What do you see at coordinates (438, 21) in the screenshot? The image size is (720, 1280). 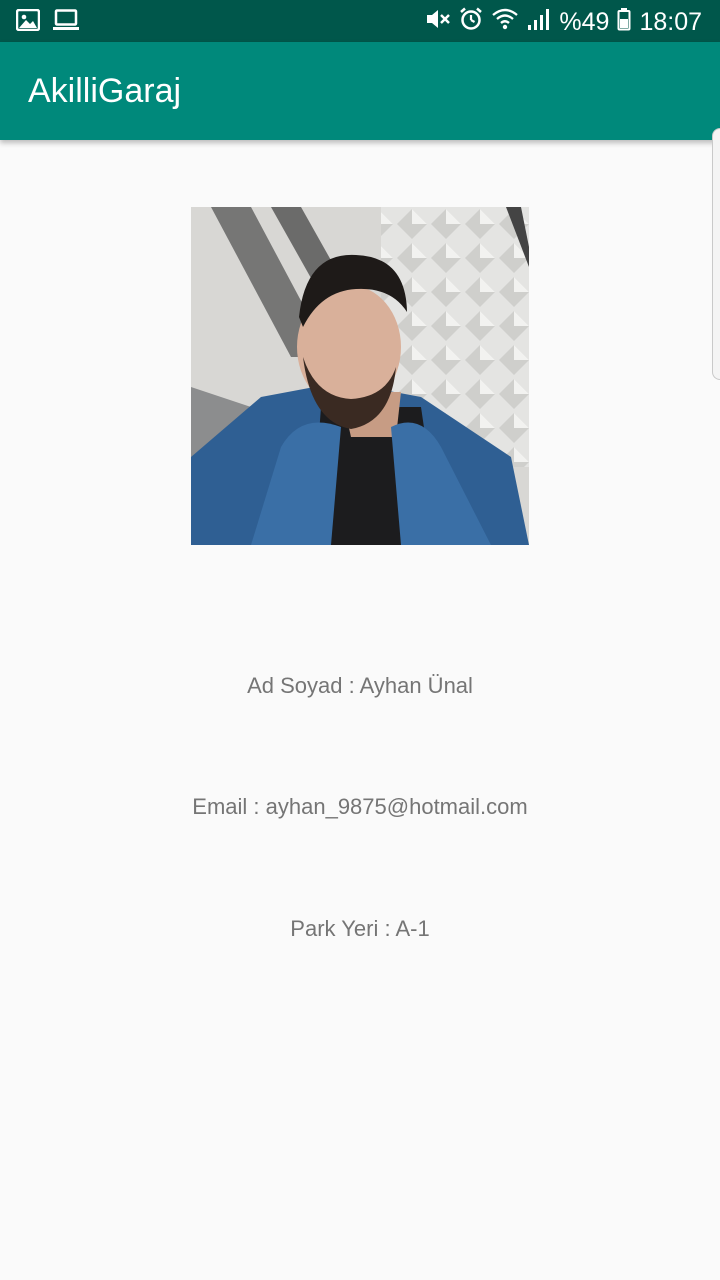 I see `mute-icon` at bounding box center [438, 21].